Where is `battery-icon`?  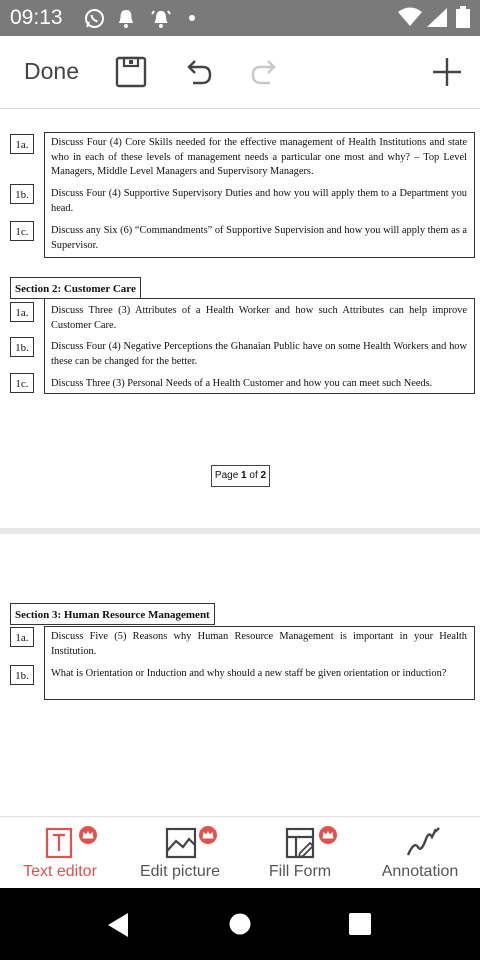
battery-icon is located at coordinates (463, 17).